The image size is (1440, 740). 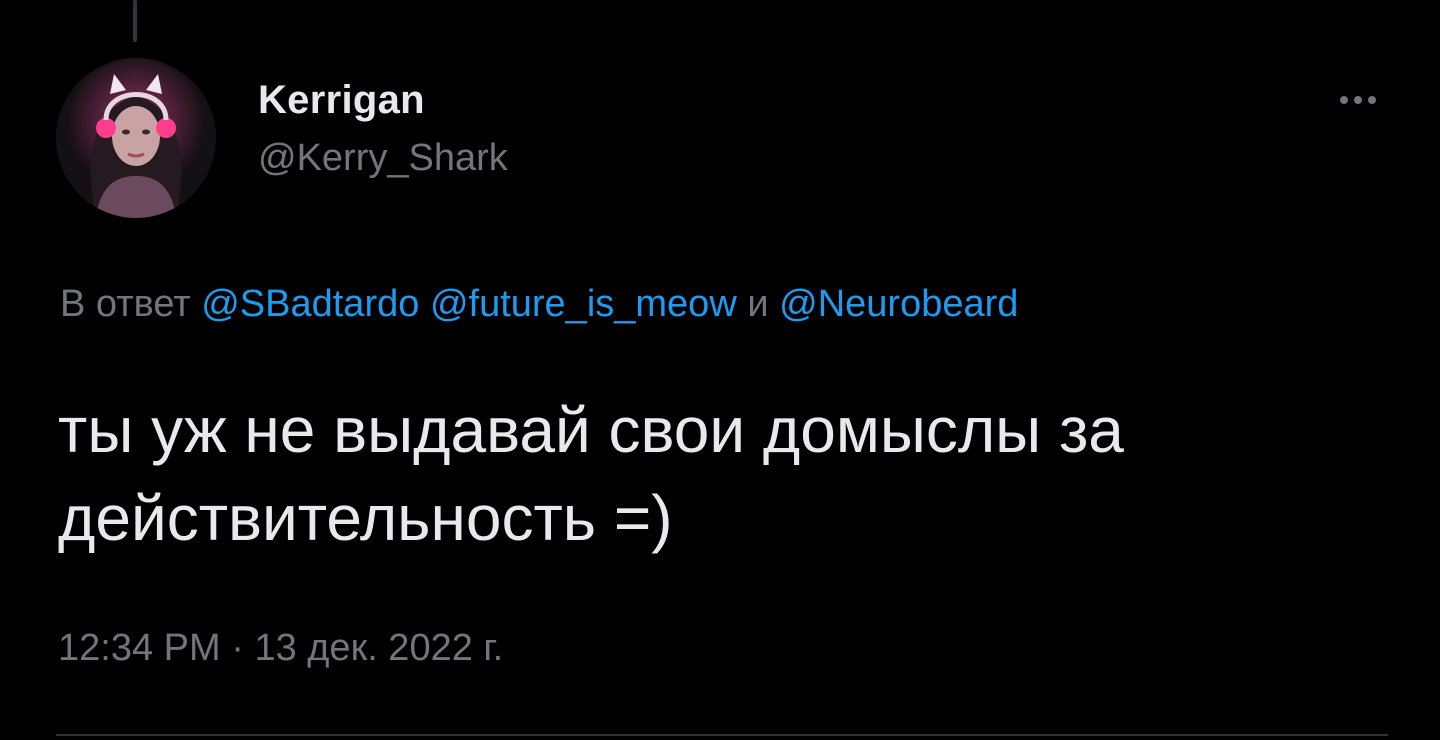 I want to click on tweet-text-line: ты уж не выдавай свои домыслы за, so click(x=591, y=430).